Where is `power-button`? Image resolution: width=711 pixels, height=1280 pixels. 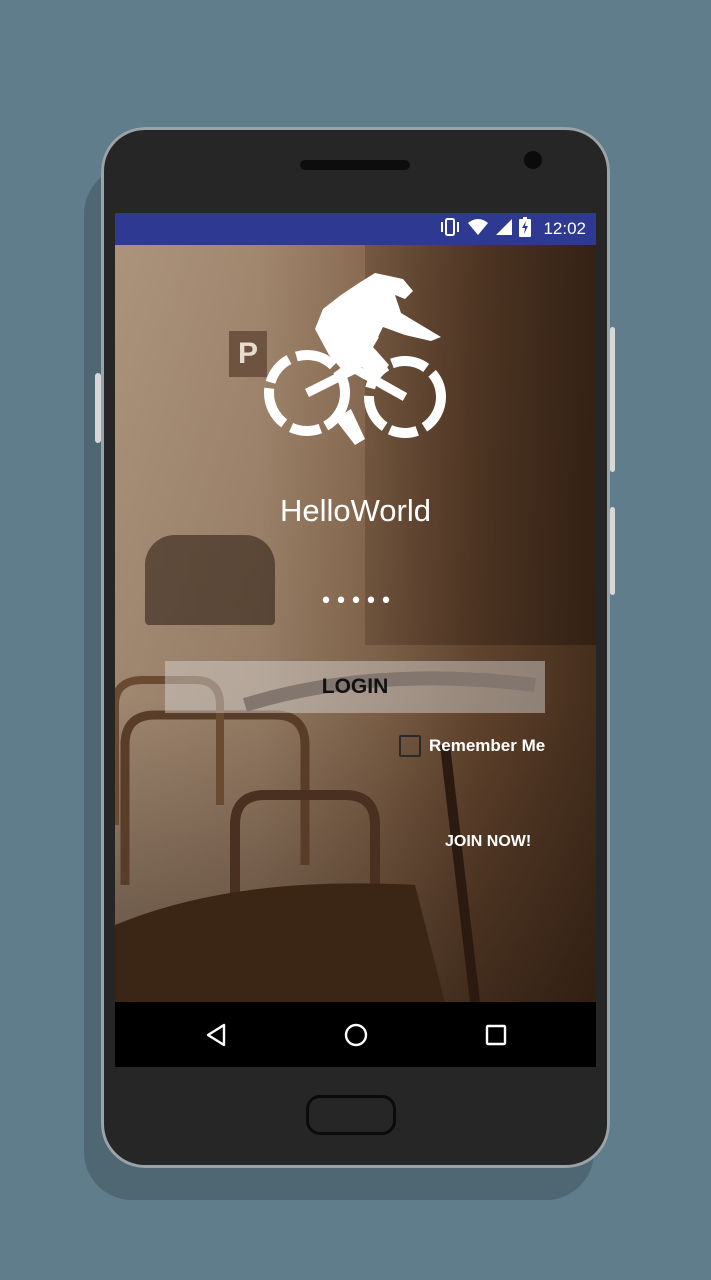 power-button is located at coordinates (612, 399).